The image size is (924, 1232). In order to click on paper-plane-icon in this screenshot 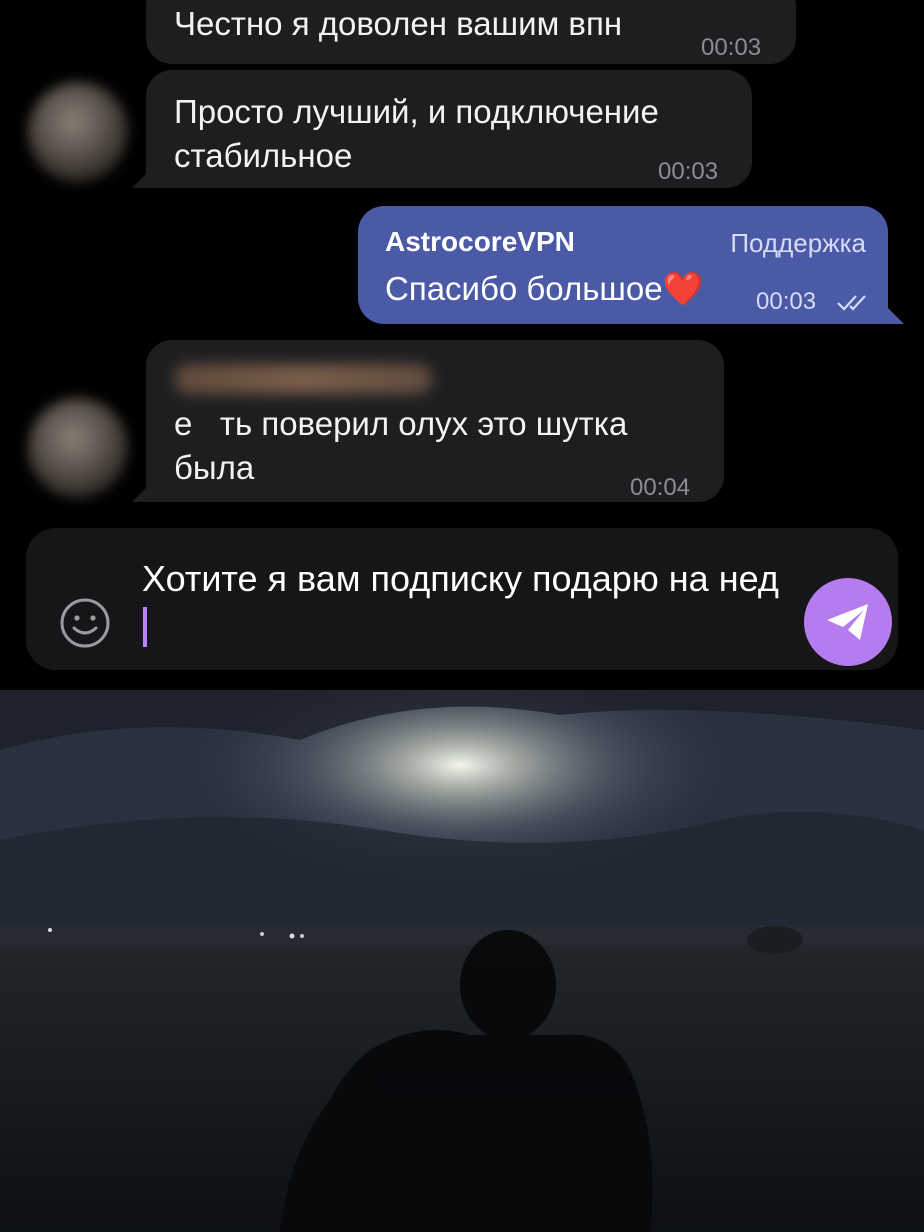, I will do `click(848, 622)`.